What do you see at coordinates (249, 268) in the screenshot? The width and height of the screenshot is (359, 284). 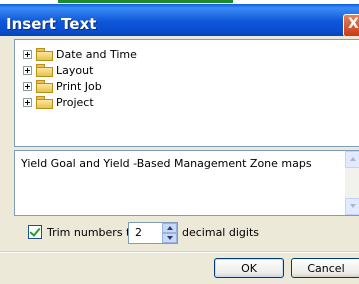 I see `ok-button: OK` at bounding box center [249, 268].